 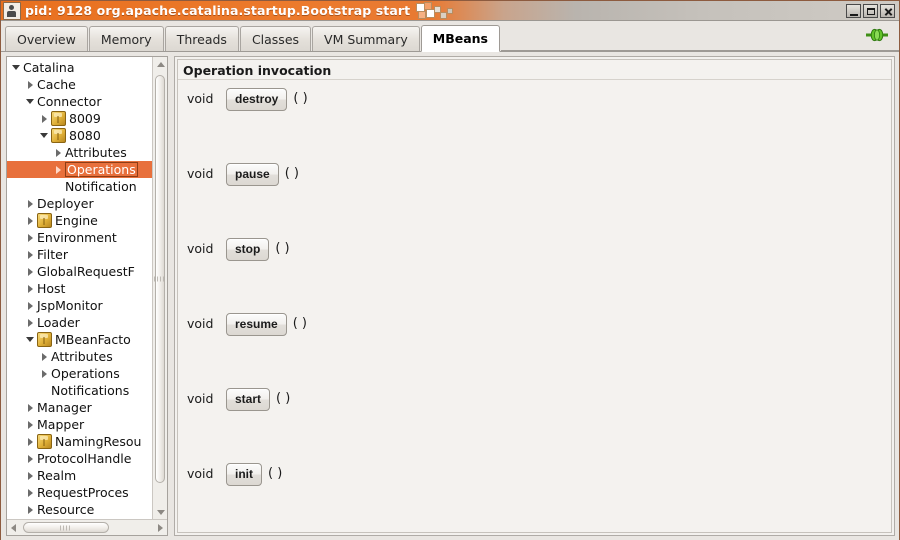 What do you see at coordinates (79, 186) in the screenshot?
I see `tree-node-notification: Notification` at bounding box center [79, 186].